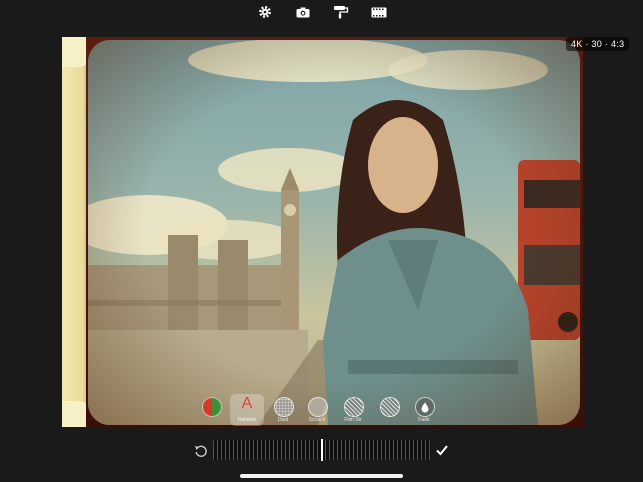 This screenshot has height=482, width=643. What do you see at coordinates (354, 407) in the screenshot?
I see `film-strength-icon` at bounding box center [354, 407].